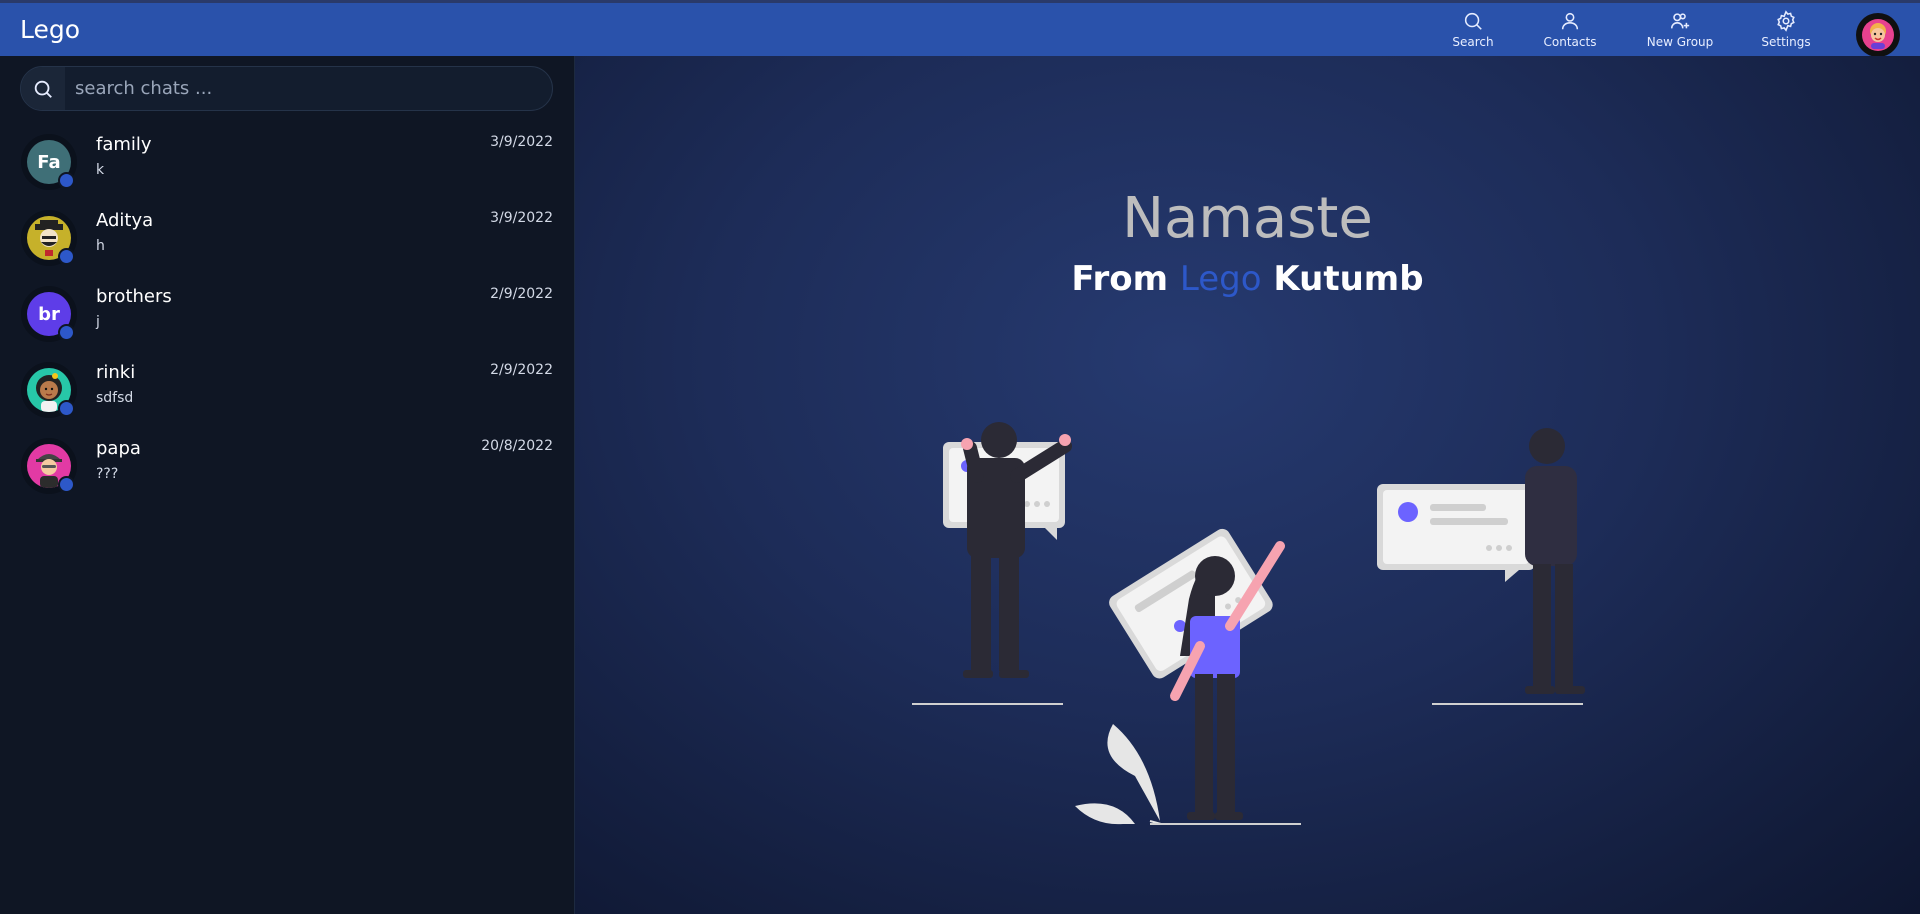  What do you see at coordinates (308, 88) in the screenshot?
I see `search-chats-input` at bounding box center [308, 88].